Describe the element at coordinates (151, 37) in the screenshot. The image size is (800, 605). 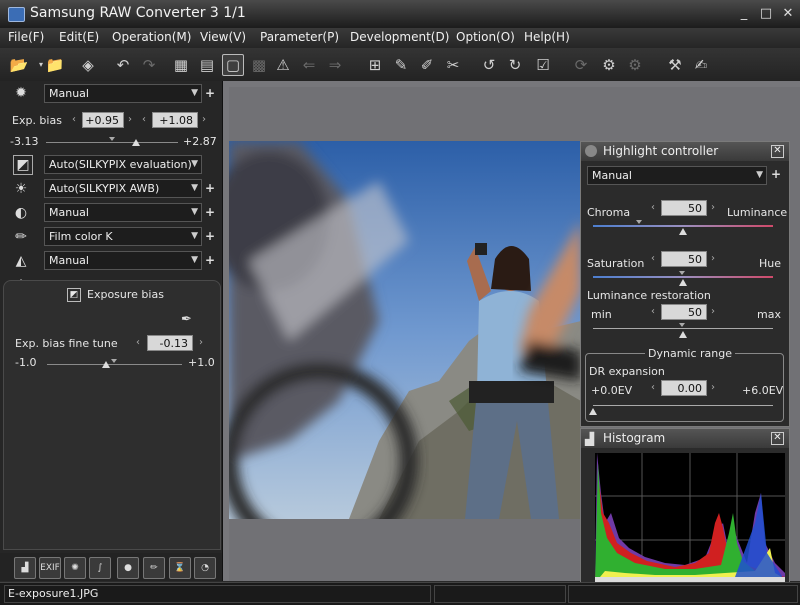
I see `menu-operation: Operation(M)` at that location.